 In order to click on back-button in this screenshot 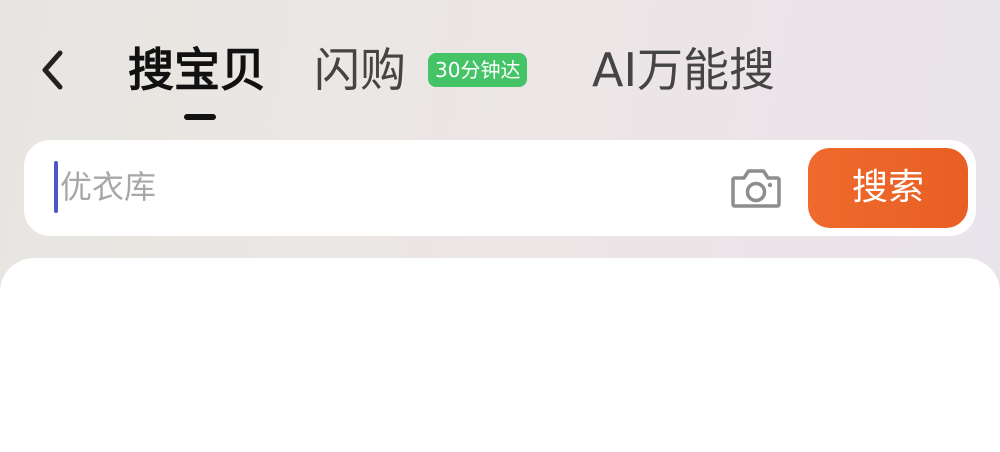, I will do `click(52, 70)`.